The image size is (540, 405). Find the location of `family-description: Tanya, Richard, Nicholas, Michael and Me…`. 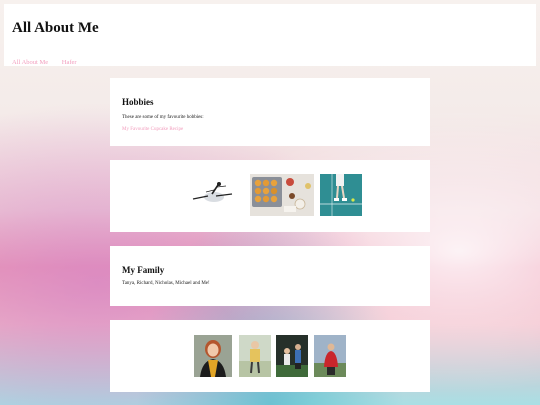

family-description: Tanya, Richard, Nicholas, Michael and Me… is located at coordinates (166, 283).